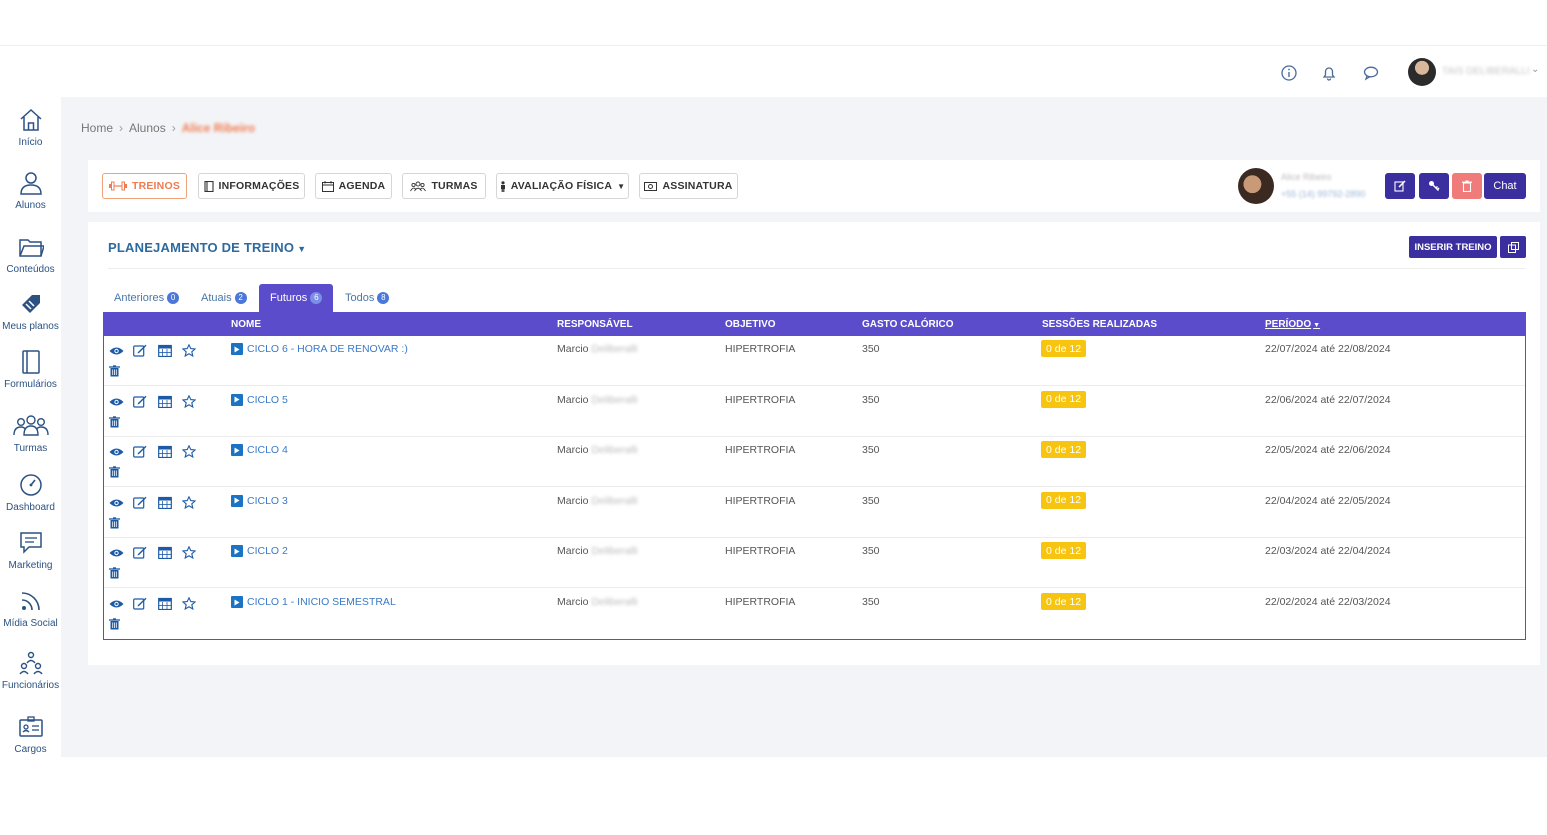 The image size is (1547, 835). I want to click on training-name-link: CICLO 5, so click(259, 399).